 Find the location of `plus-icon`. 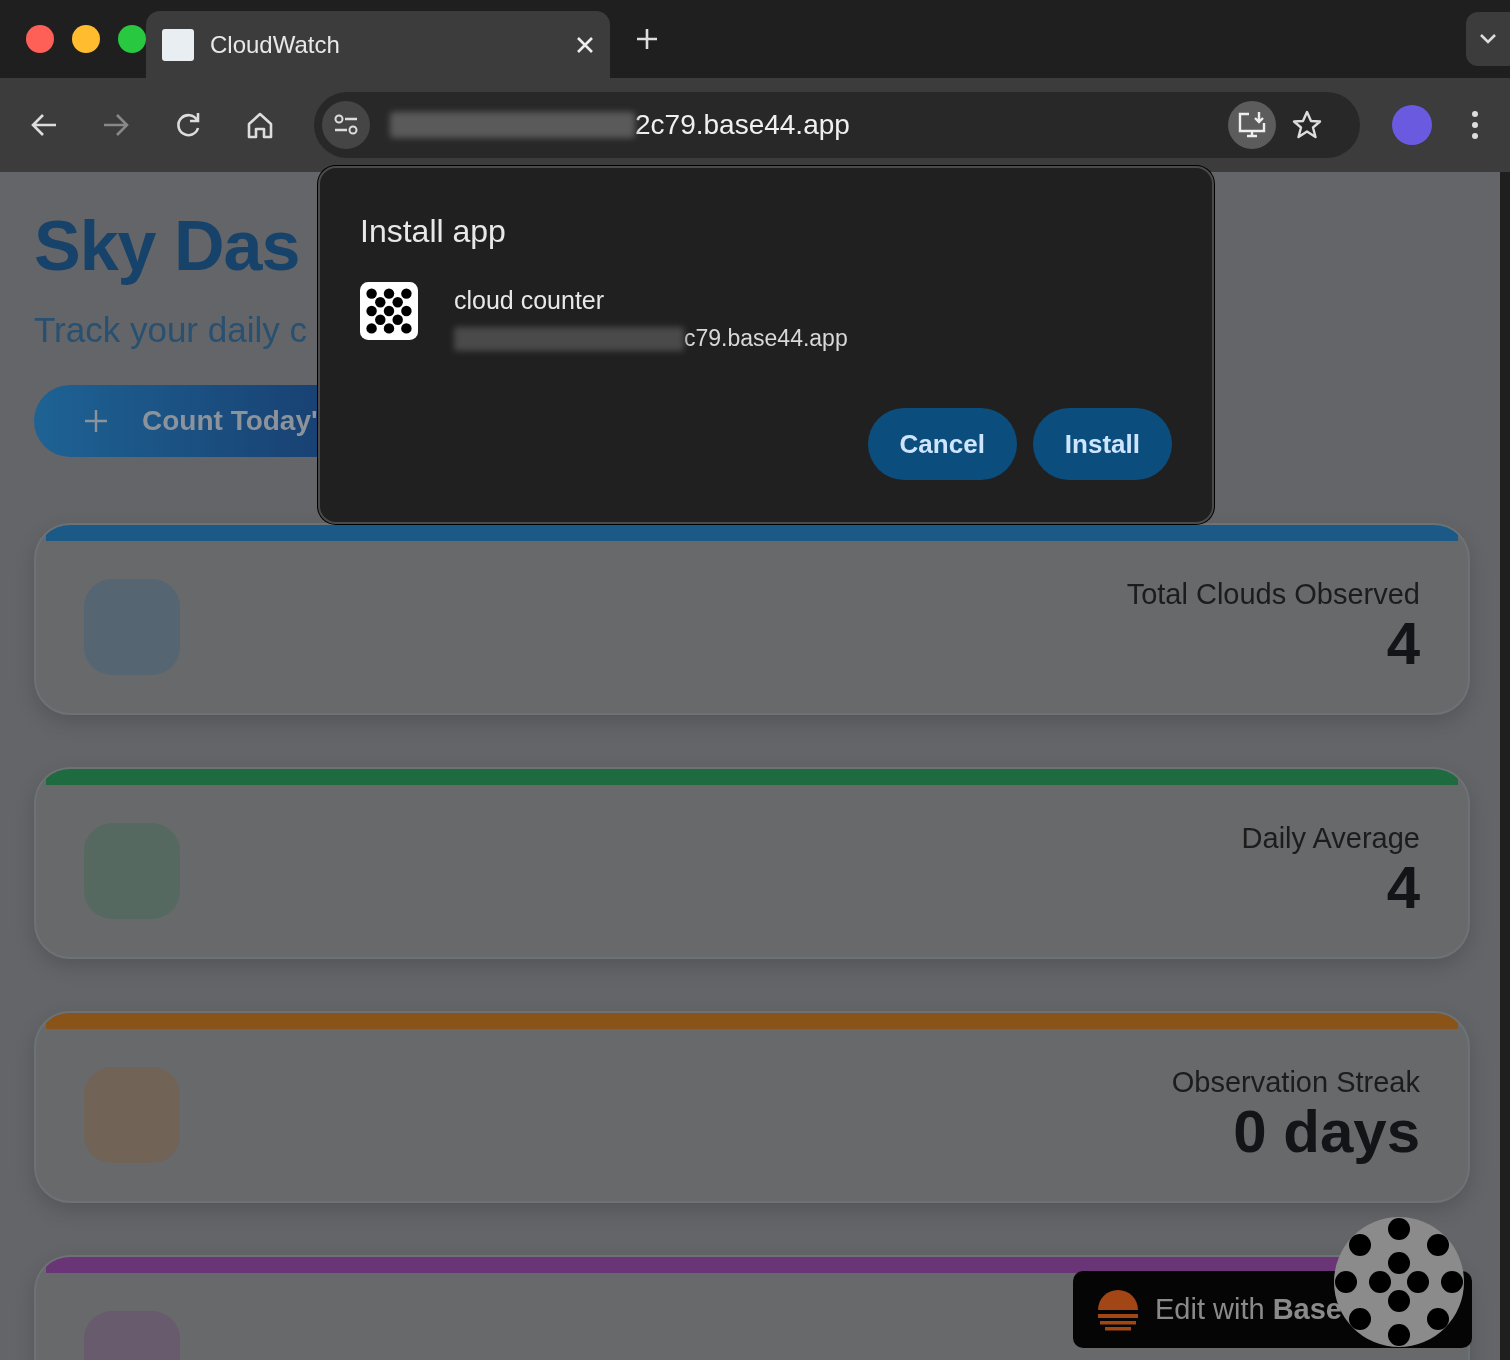

plus-icon is located at coordinates (96, 421).